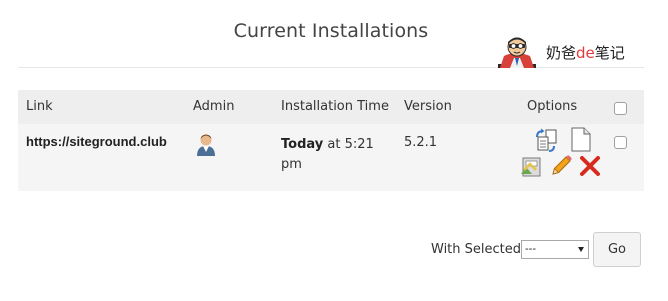 The width and height of the screenshot is (668, 301). I want to click on watermark-text: 奶爸de笔记, so click(585, 52).